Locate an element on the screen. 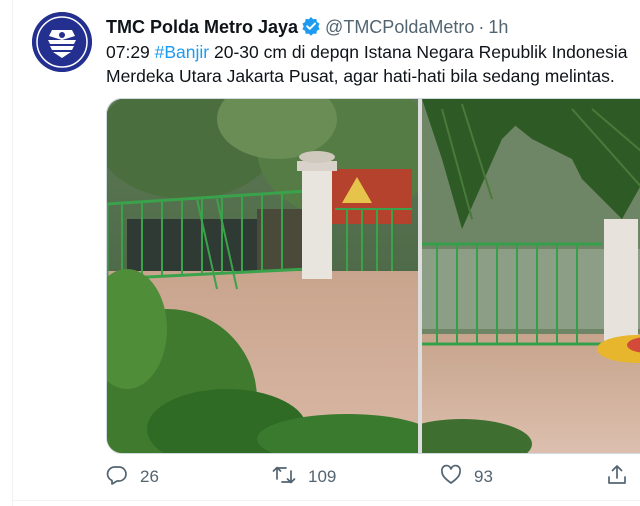  share-button is located at coordinates (617, 477).